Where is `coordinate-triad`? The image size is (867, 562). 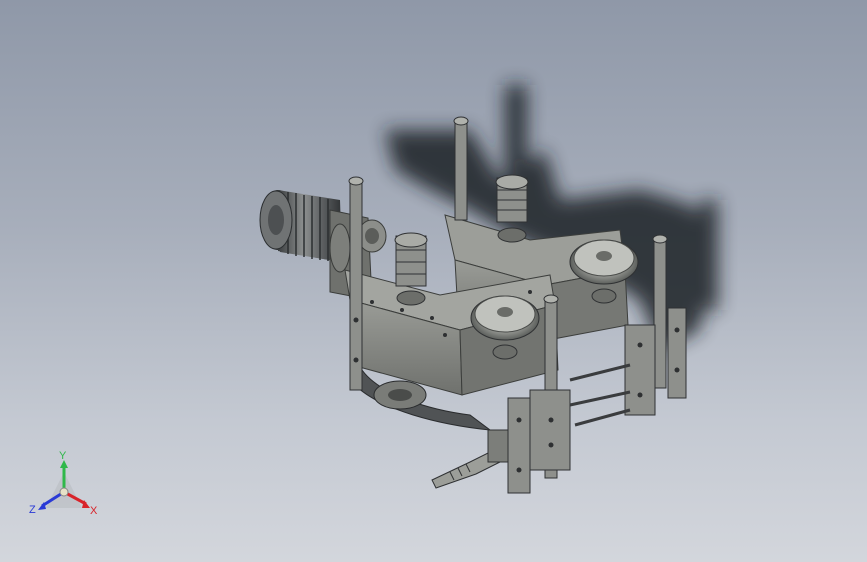 coordinate-triad is located at coordinates (64, 485).